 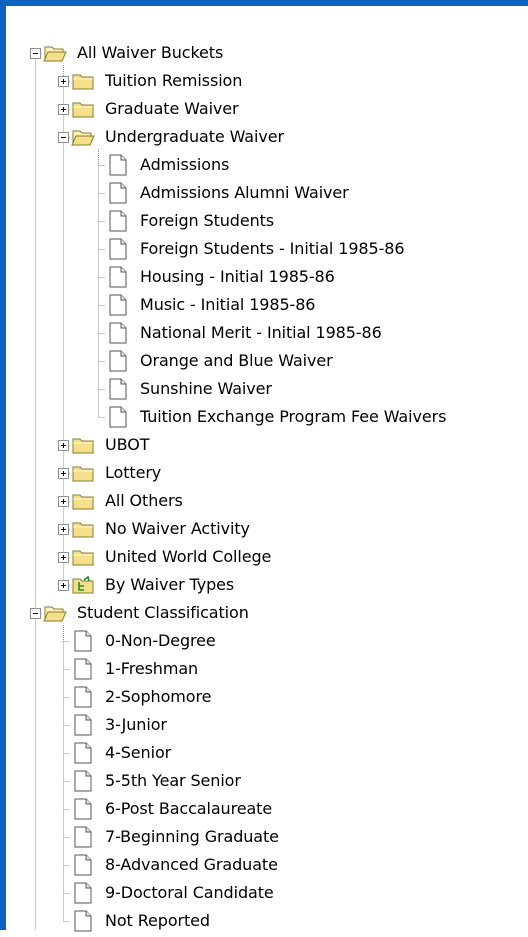 What do you see at coordinates (173, 781) in the screenshot?
I see `tree-node-label: 5-5th Year Senior` at bounding box center [173, 781].